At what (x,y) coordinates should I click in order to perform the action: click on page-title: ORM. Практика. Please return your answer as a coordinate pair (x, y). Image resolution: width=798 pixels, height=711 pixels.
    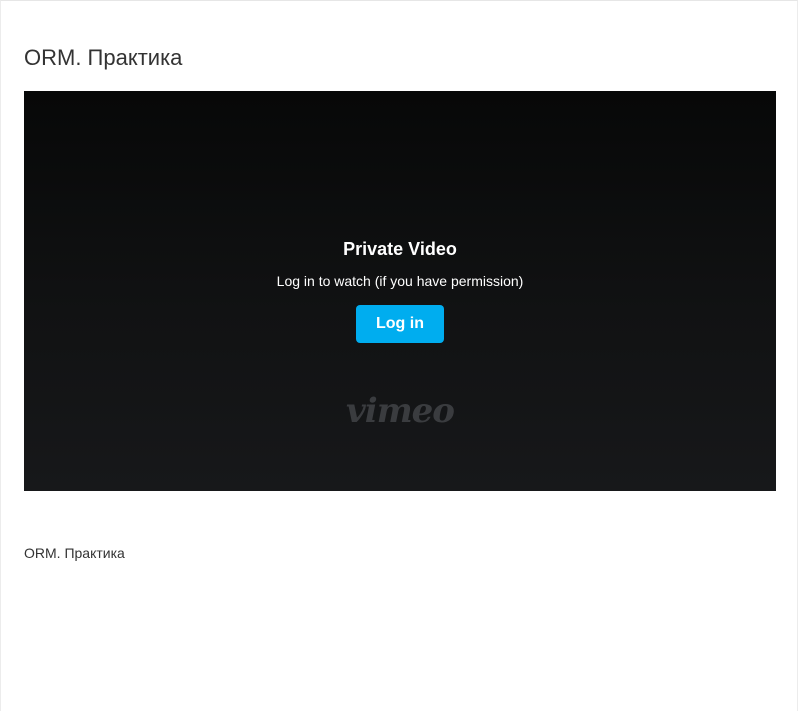
    Looking at the image, I should click on (103, 57).